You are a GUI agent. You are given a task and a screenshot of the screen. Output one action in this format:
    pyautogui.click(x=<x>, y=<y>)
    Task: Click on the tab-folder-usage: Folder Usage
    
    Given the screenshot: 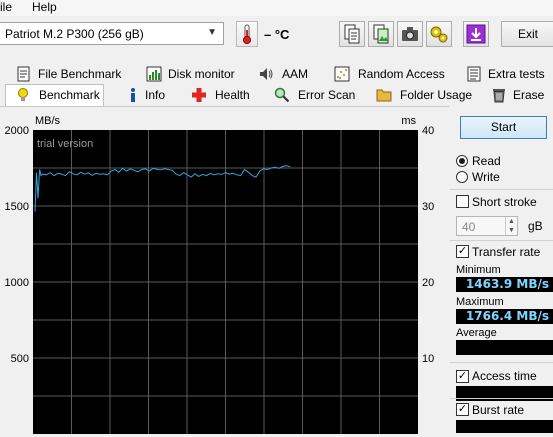 What is the action you would take?
    pyautogui.click(x=424, y=95)
    